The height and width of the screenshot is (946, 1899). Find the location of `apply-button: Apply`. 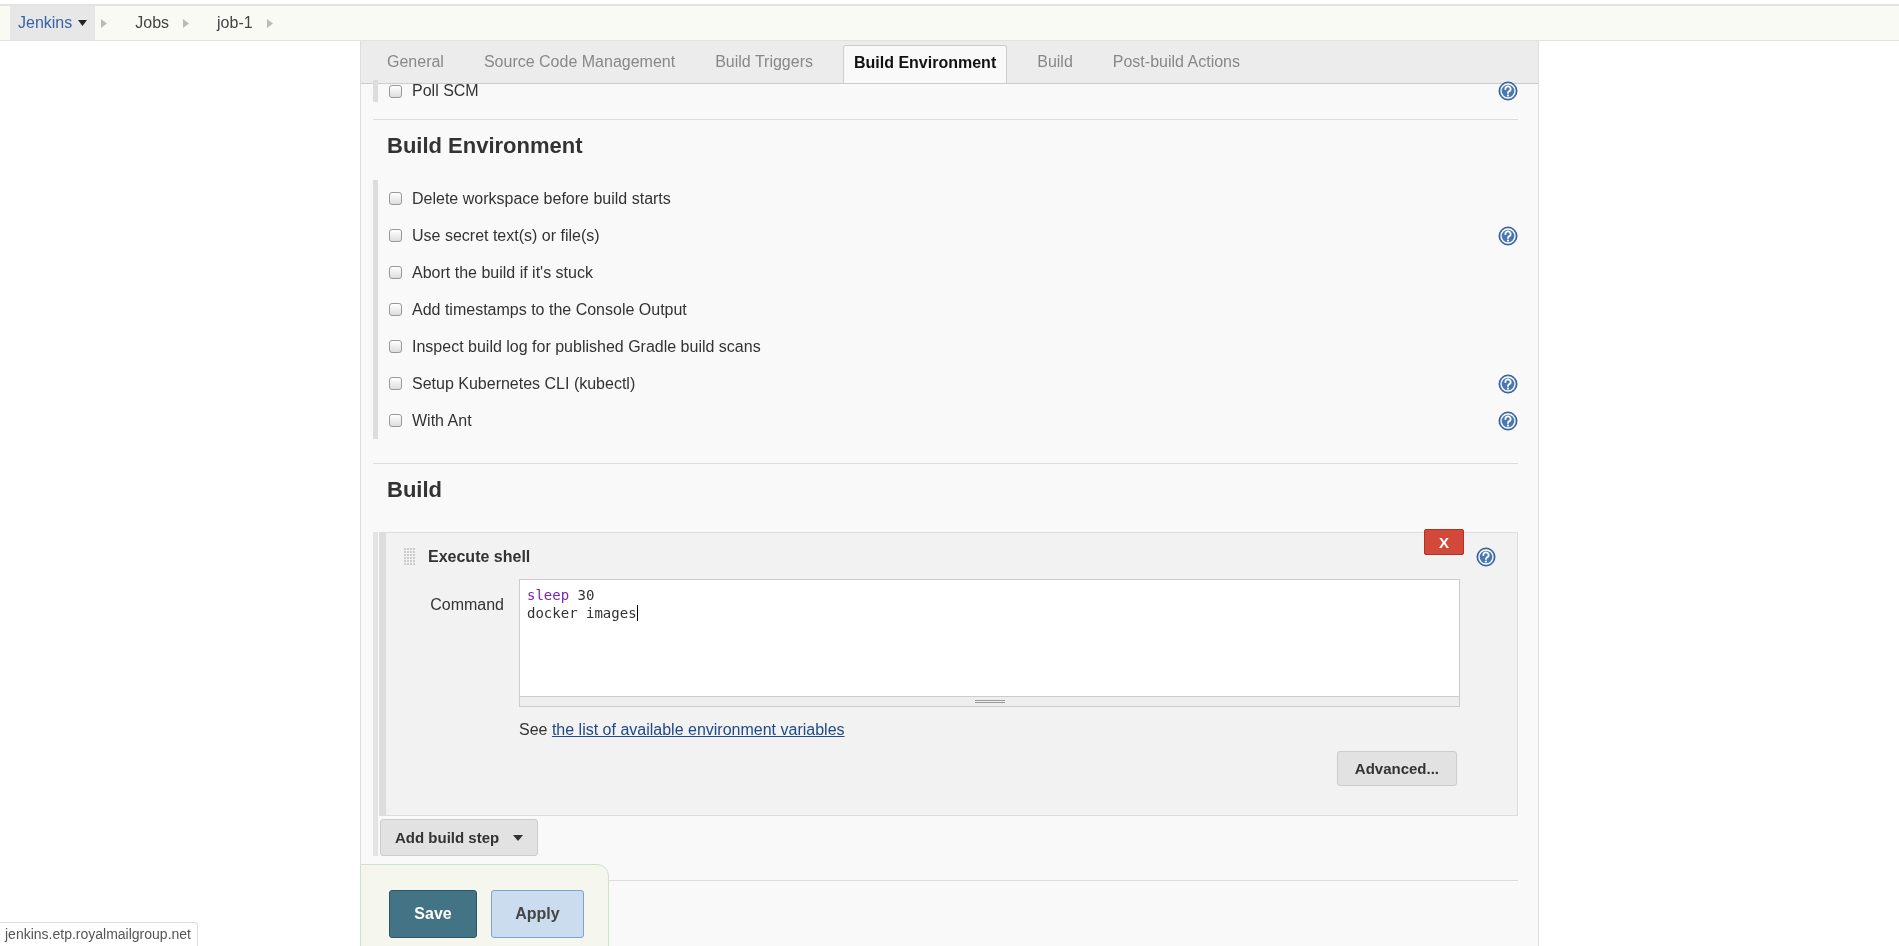

apply-button: Apply is located at coordinates (537, 914).